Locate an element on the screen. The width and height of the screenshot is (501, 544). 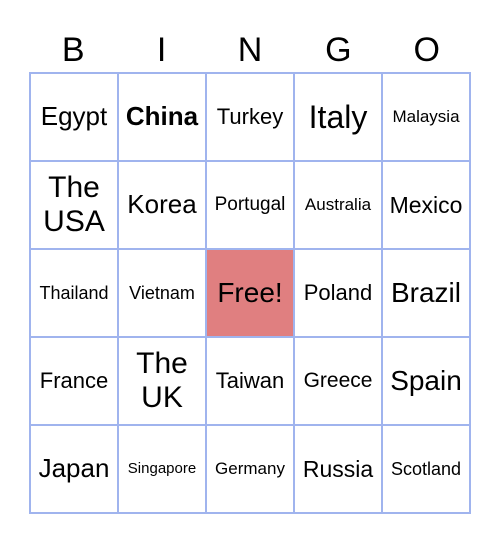
bingo-cell: Poland is located at coordinates (338, 293).